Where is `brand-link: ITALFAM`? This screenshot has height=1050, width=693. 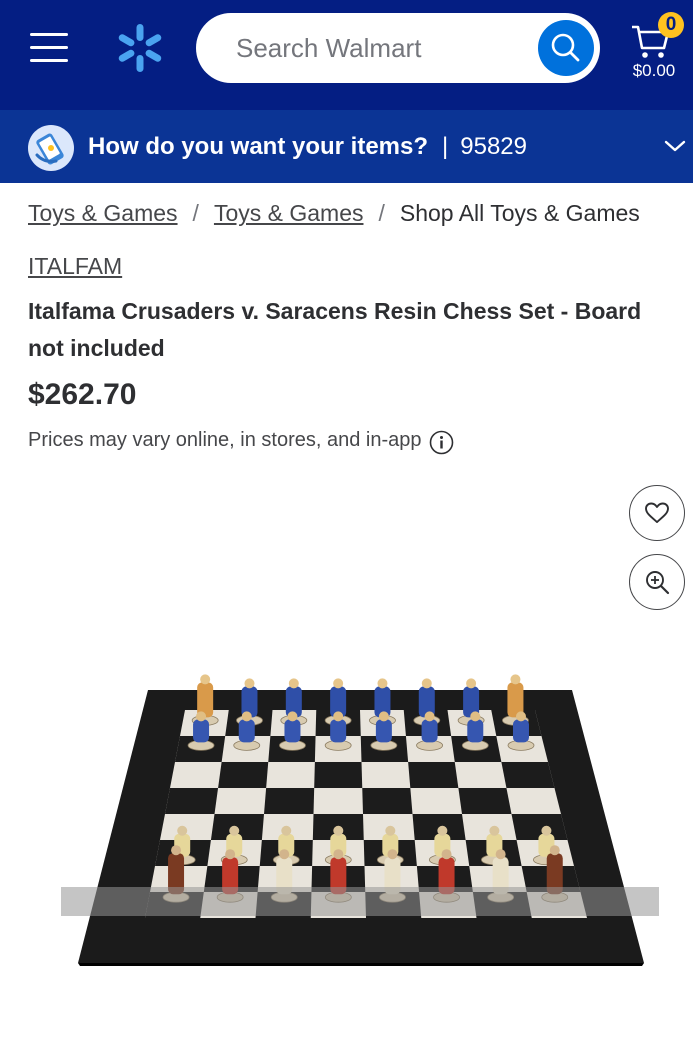 brand-link: ITALFAM is located at coordinates (75, 266).